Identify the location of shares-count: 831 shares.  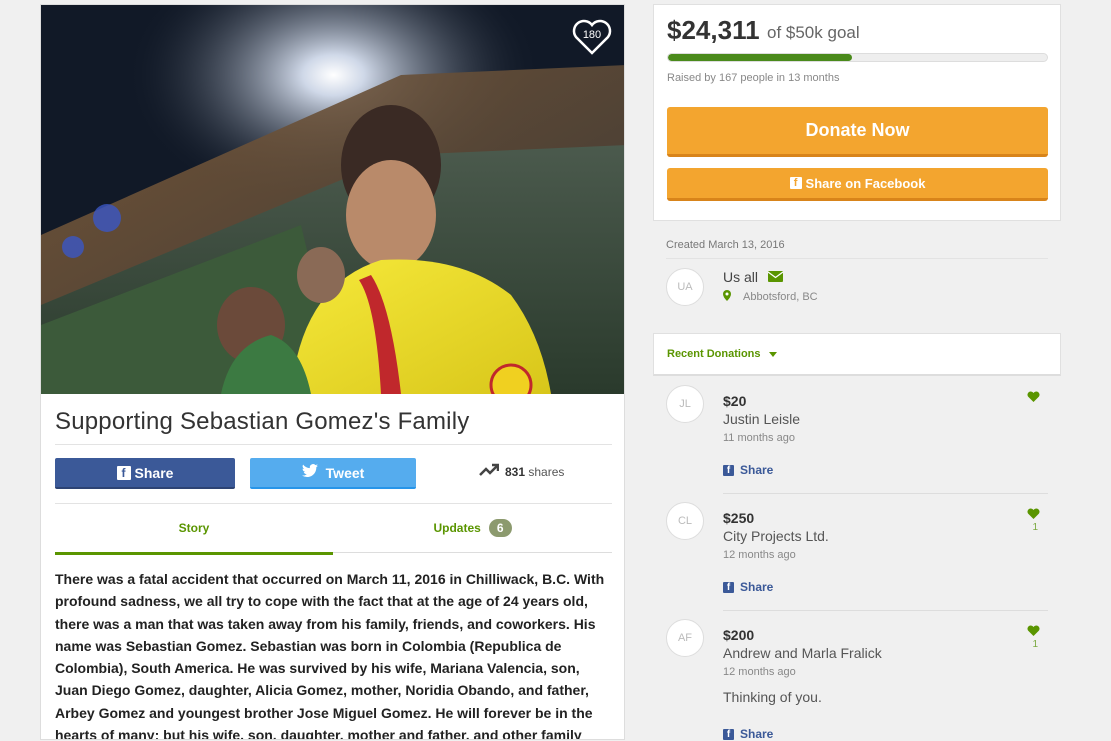
(521, 471).